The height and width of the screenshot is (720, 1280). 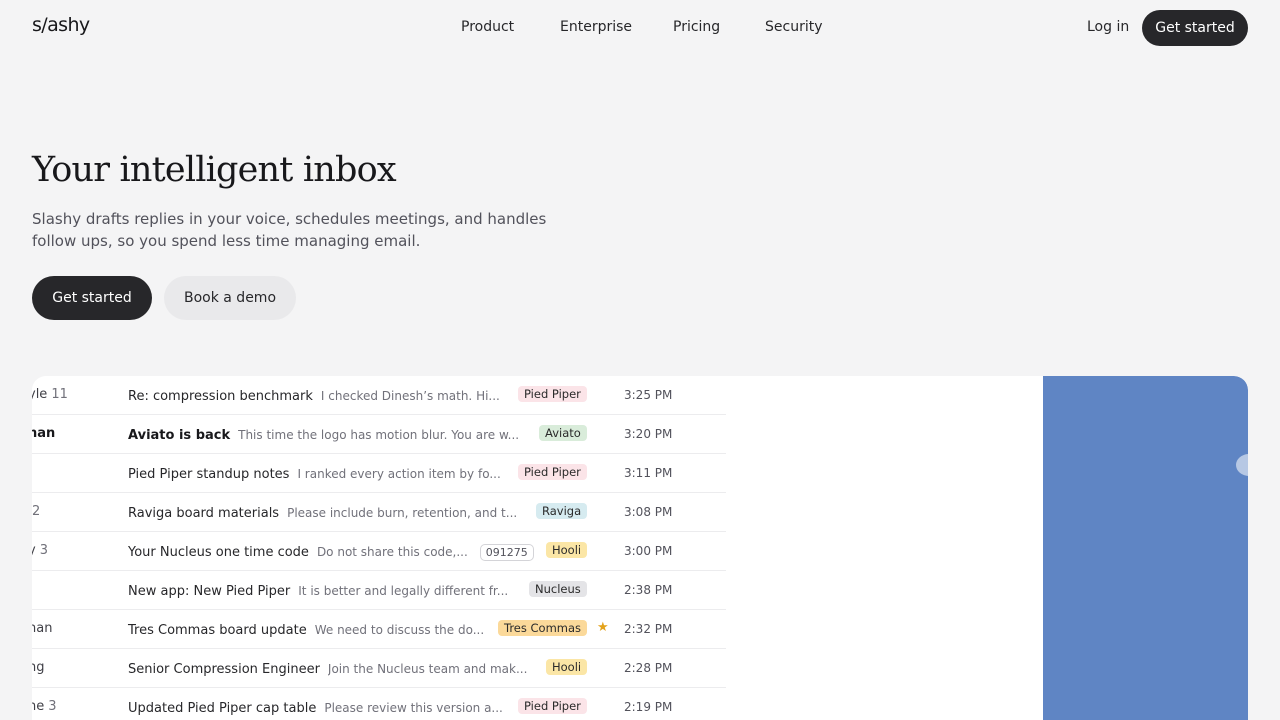 I want to click on email-time: 2:28 PM, so click(x=648, y=668).